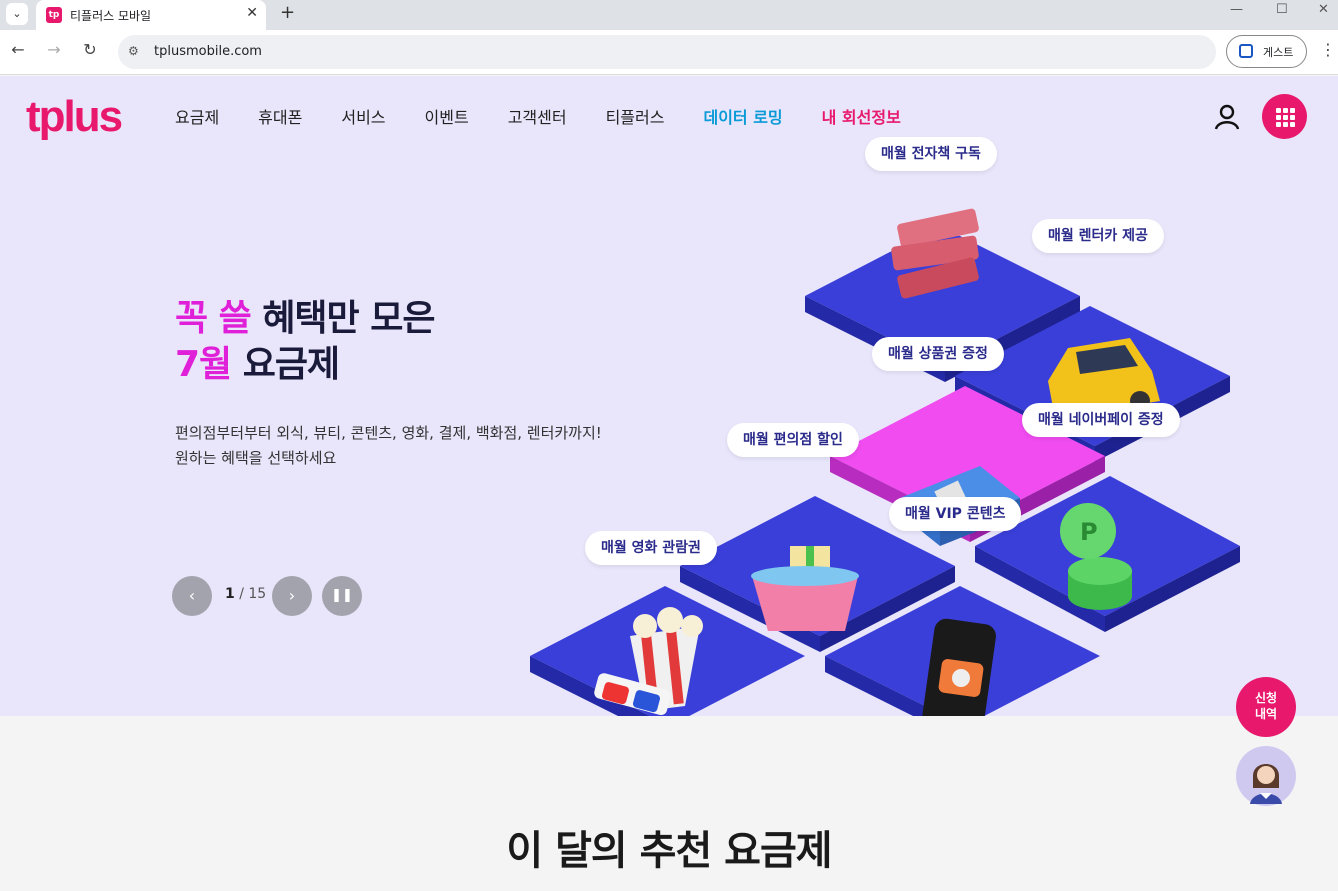 This screenshot has width=1338, height=891. What do you see at coordinates (203, 364) in the screenshot?
I see `headline-highlight-2: 7월` at bounding box center [203, 364].